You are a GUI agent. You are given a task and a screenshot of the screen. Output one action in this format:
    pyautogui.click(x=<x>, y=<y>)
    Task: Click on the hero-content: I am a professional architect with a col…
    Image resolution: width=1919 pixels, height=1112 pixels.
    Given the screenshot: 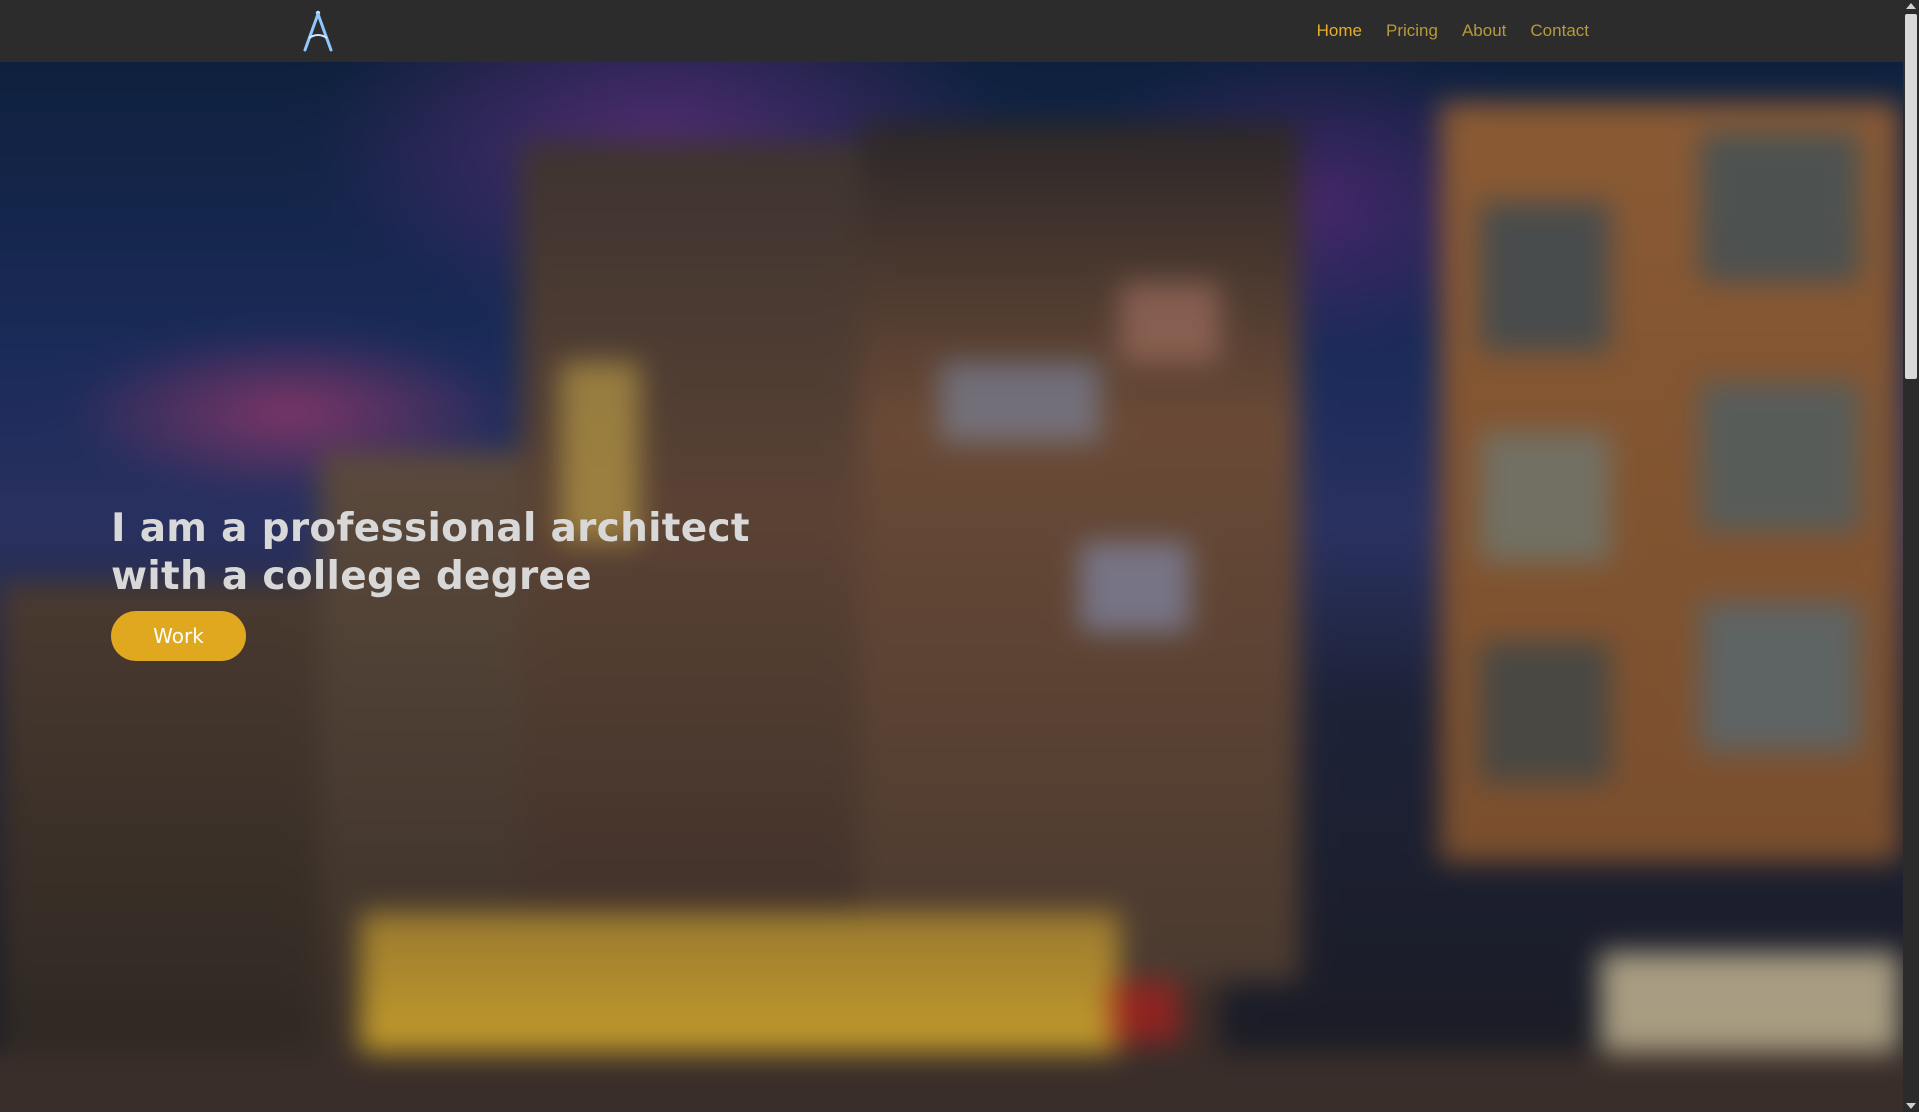 What is the action you would take?
    pyautogui.click(x=431, y=583)
    